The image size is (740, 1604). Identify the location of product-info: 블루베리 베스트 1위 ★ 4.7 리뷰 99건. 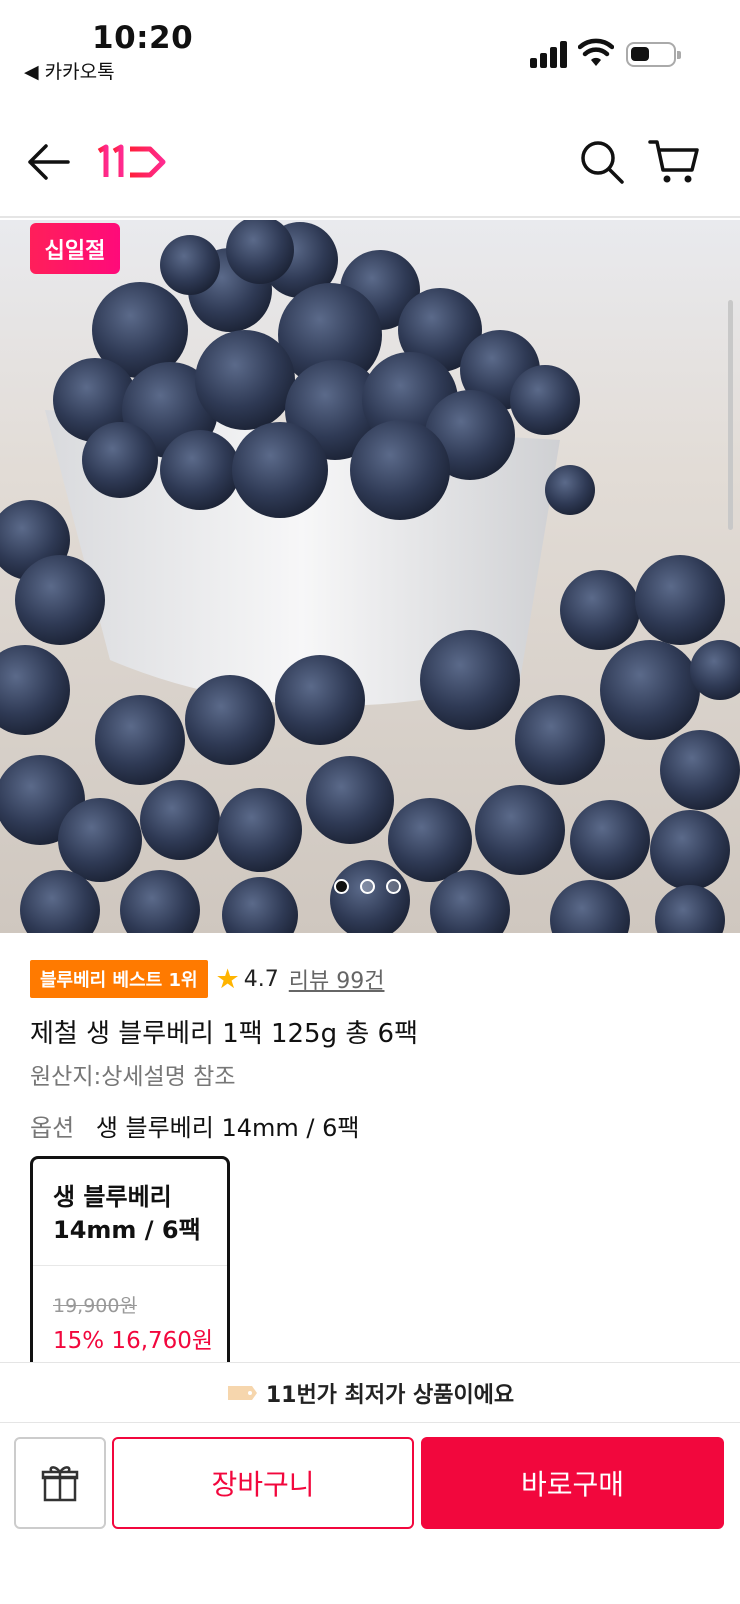
(375, 979).